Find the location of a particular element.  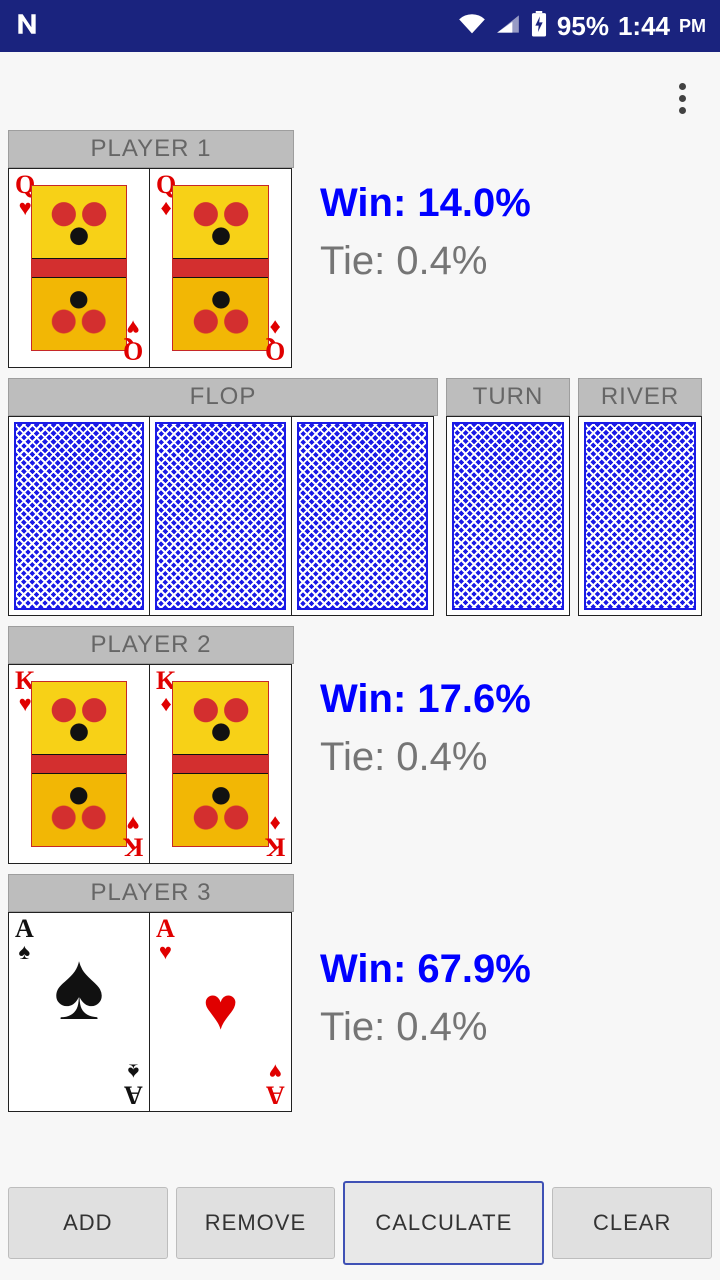

river-label: RIVER is located at coordinates (640, 397).